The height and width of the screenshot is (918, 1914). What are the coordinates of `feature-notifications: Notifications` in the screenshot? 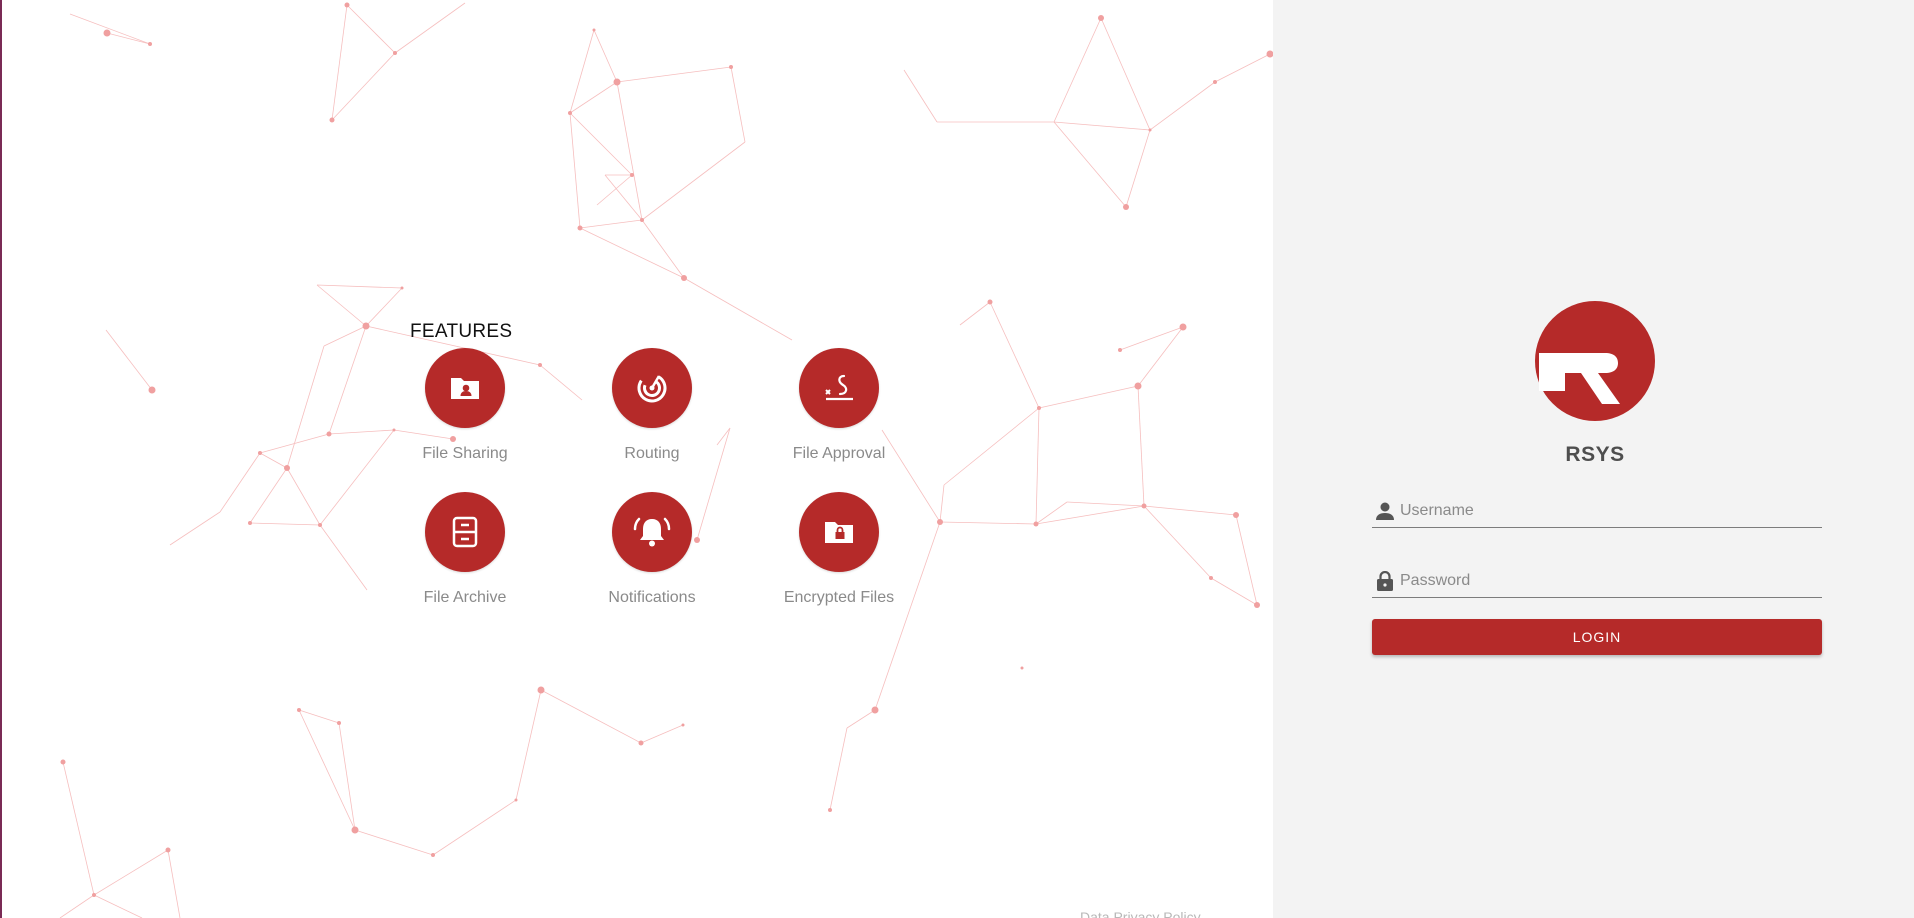 It's located at (652, 552).